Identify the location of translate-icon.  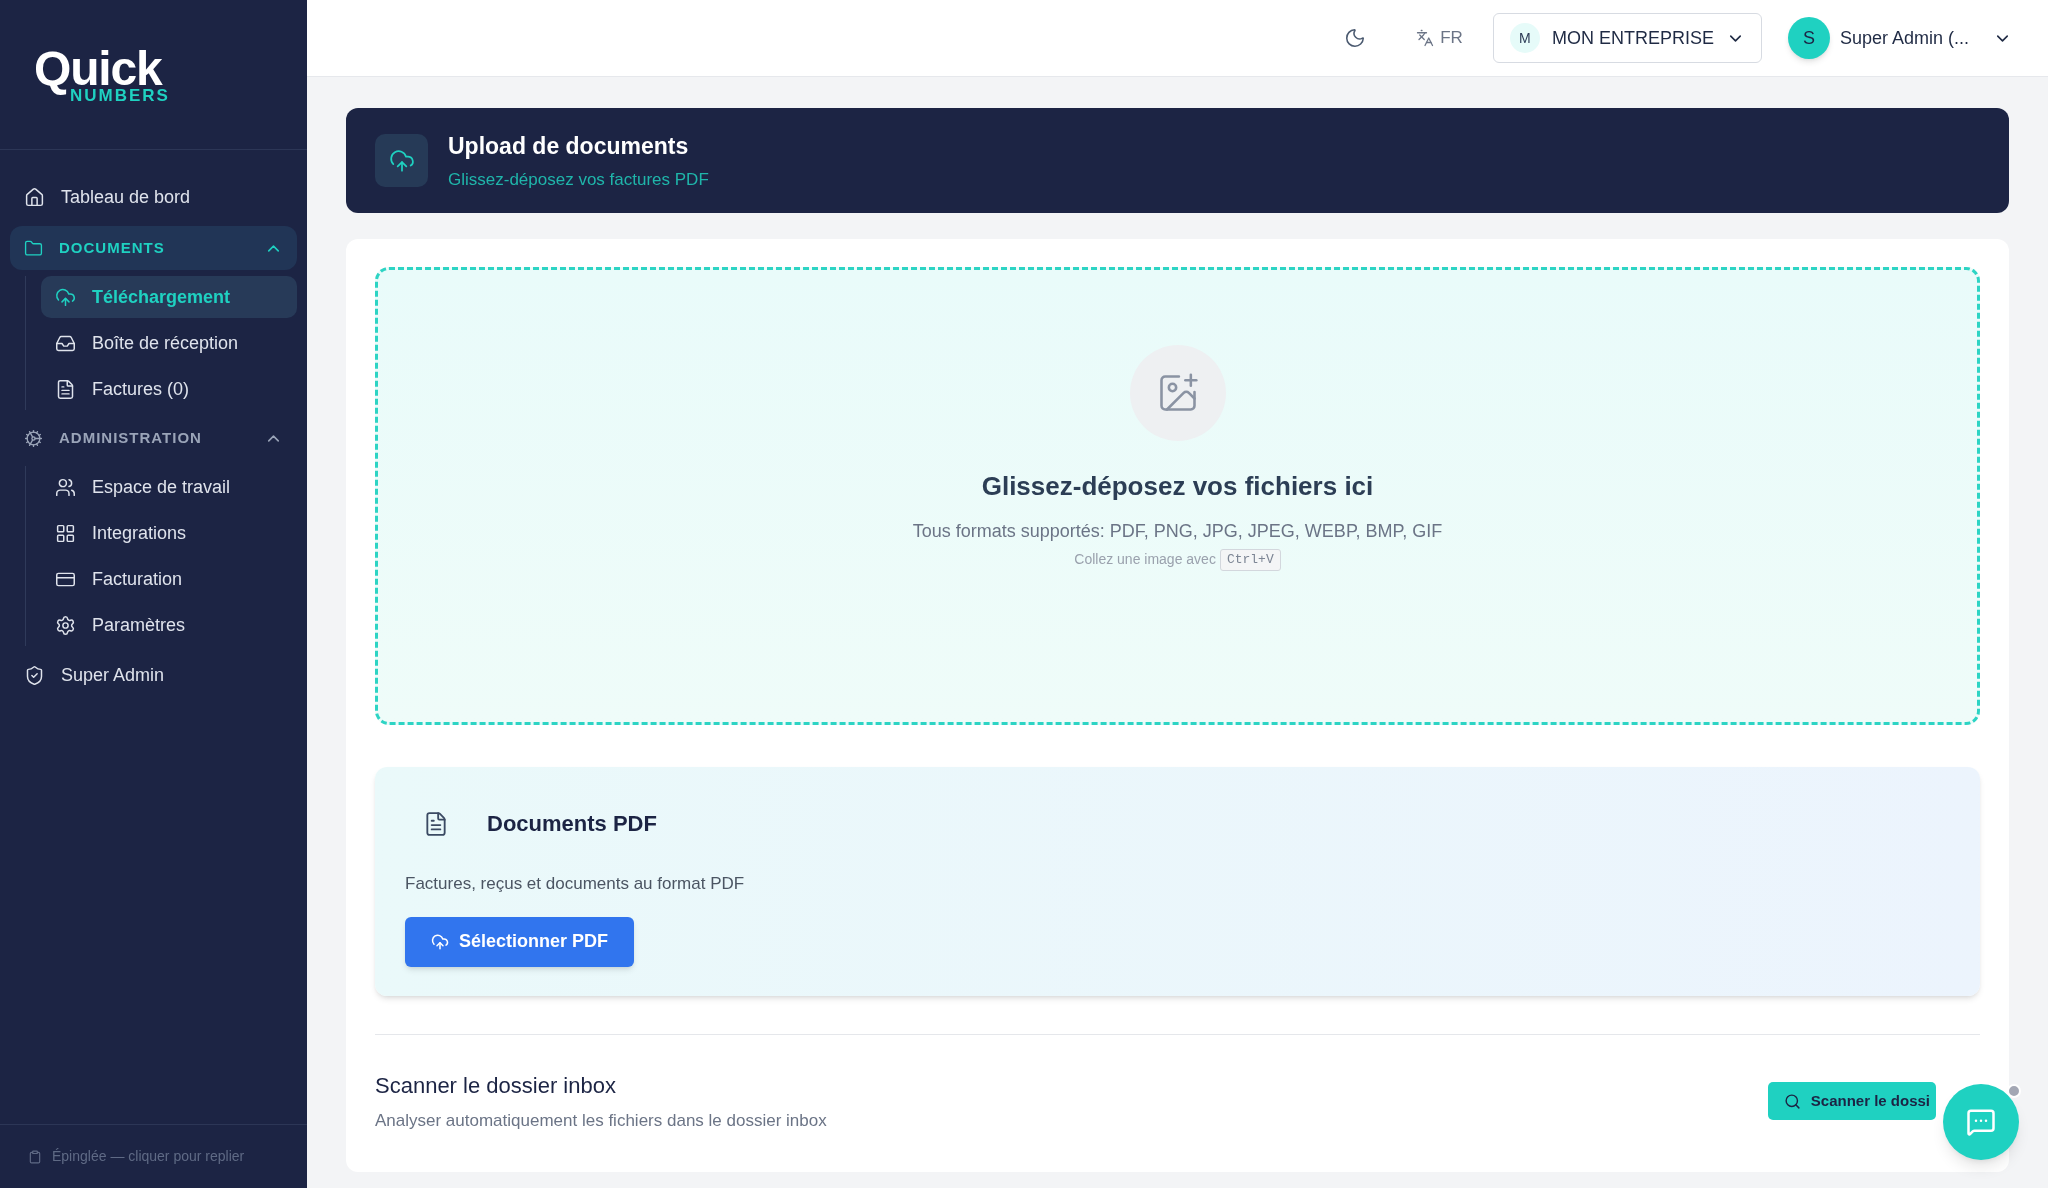
(1425, 38).